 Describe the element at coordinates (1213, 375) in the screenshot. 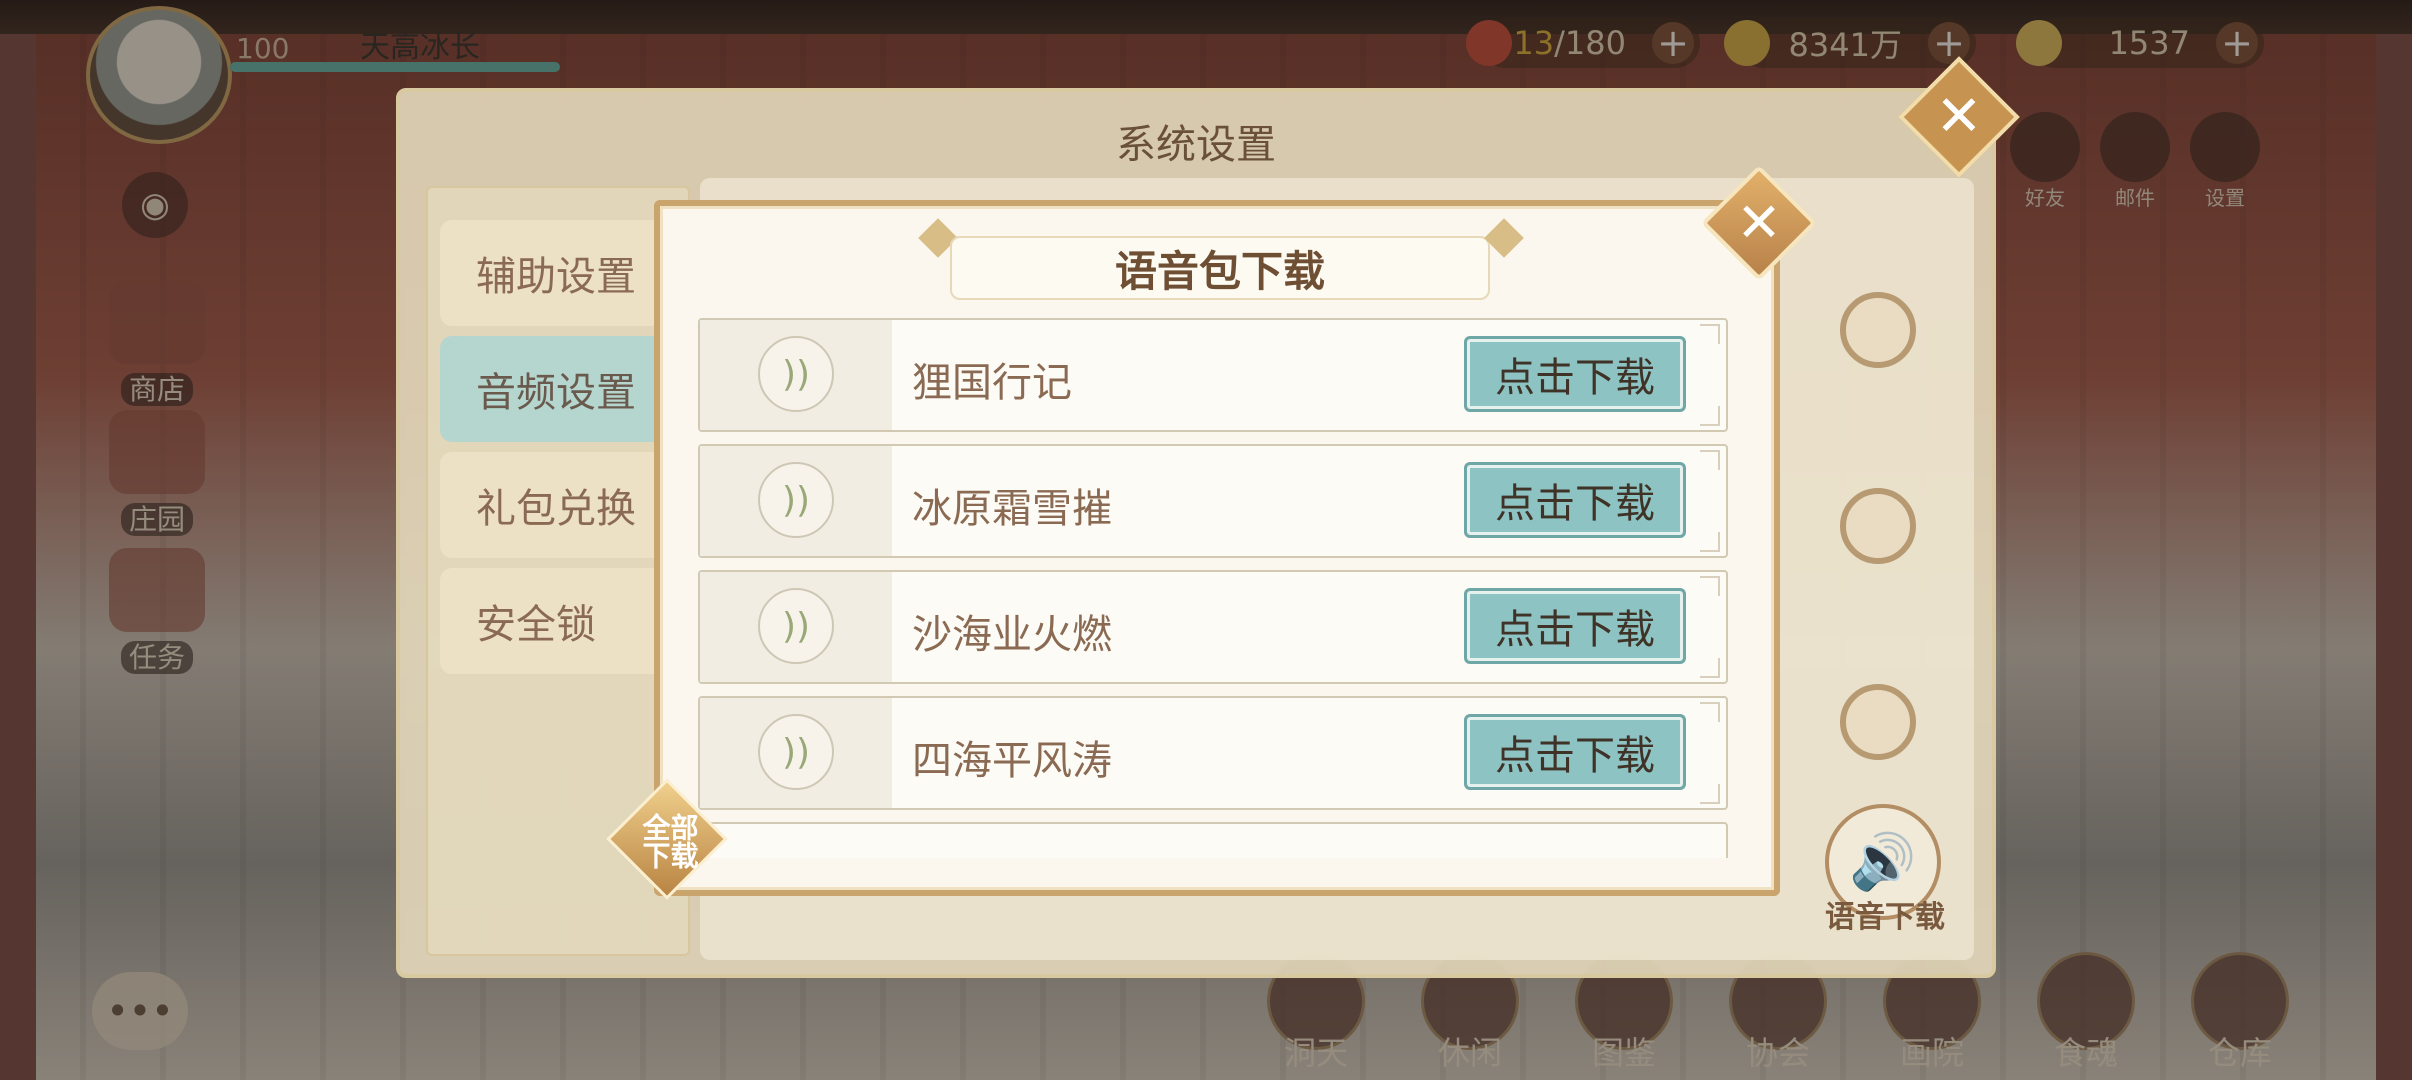

I see `list-item: )) 狸国行记 点击下载` at that location.